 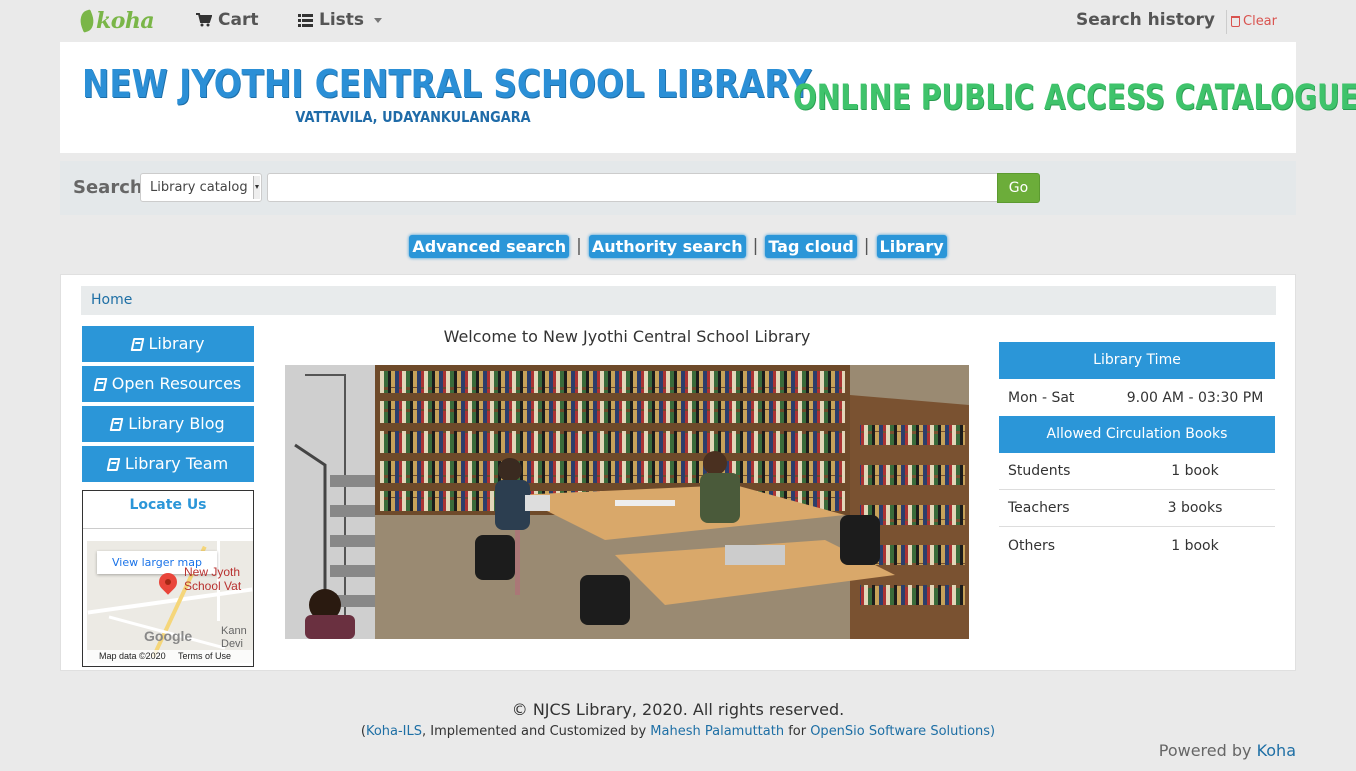 What do you see at coordinates (1137, 434) in the screenshot?
I see `circulation-header: Allowed Circulation Books` at bounding box center [1137, 434].